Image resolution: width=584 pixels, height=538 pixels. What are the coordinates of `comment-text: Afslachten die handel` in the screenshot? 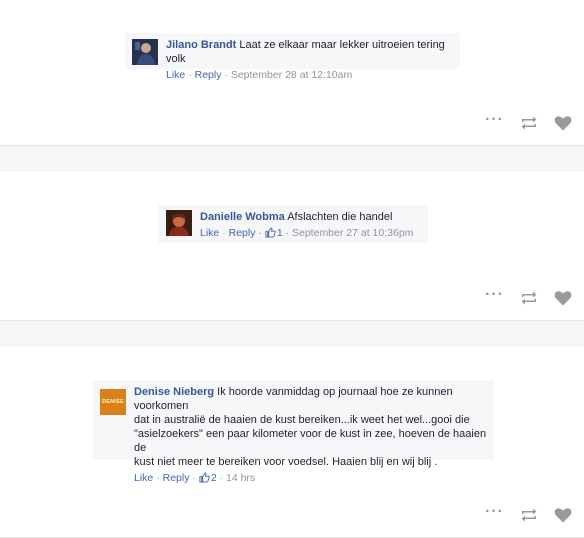 It's located at (340, 217).